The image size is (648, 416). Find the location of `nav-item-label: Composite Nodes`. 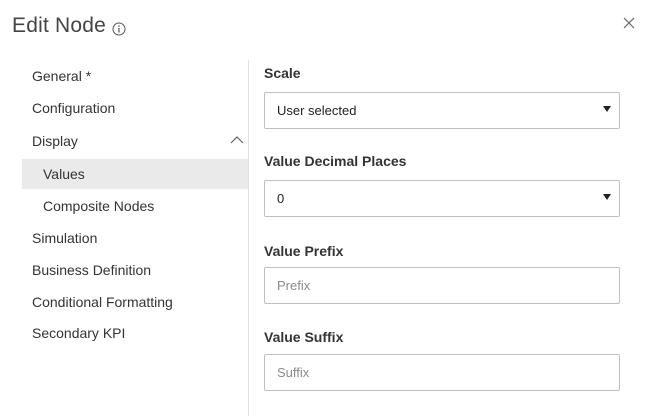

nav-item-label: Composite Nodes is located at coordinates (99, 206).